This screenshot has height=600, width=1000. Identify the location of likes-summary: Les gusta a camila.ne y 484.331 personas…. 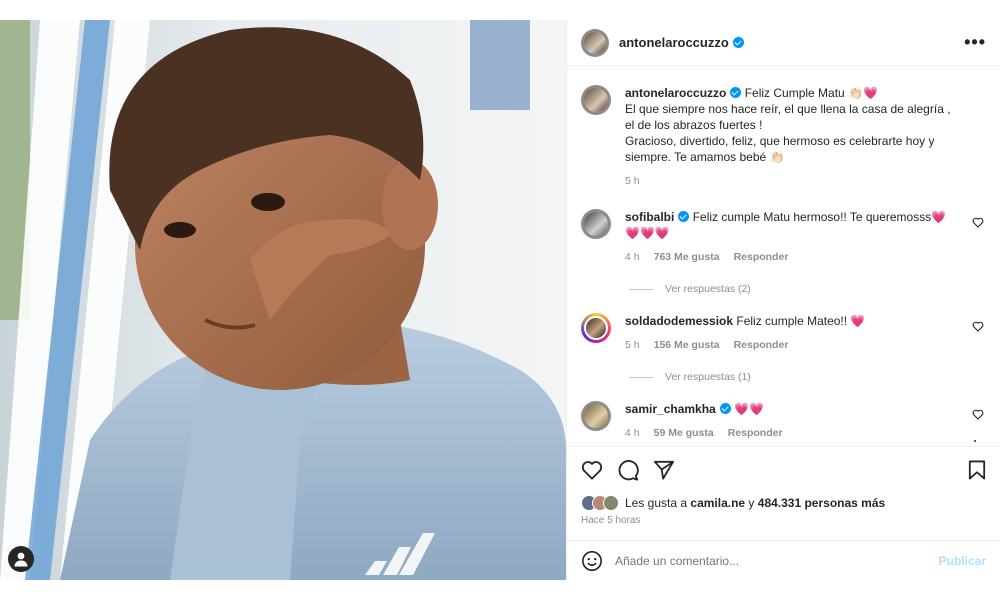
(783, 503).